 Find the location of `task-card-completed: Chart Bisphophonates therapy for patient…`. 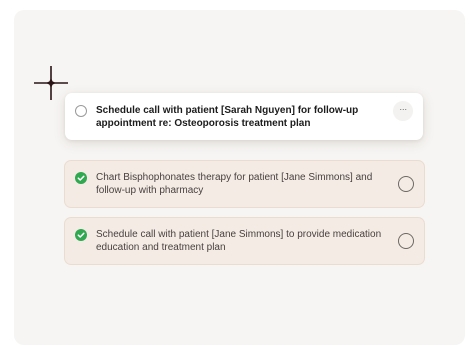

task-card-completed: Chart Bisphophonates therapy for patient… is located at coordinates (244, 184).